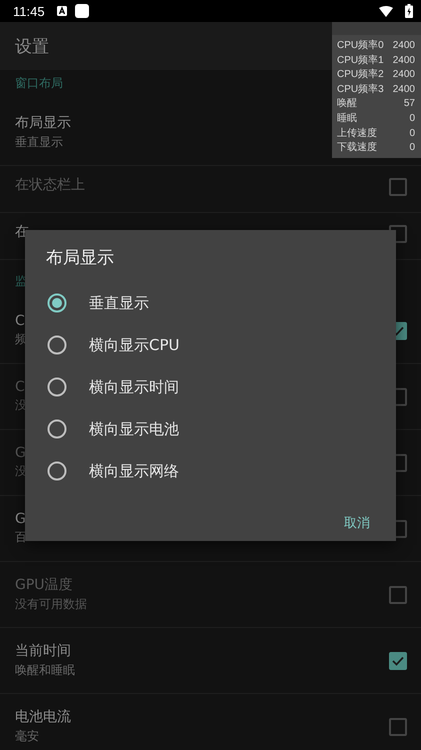 The width and height of the screenshot is (421, 750). What do you see at coordinates (134, 471) in the screenshot?
I see `option-label: 横向显示网络` at bounding box center [134, 471].